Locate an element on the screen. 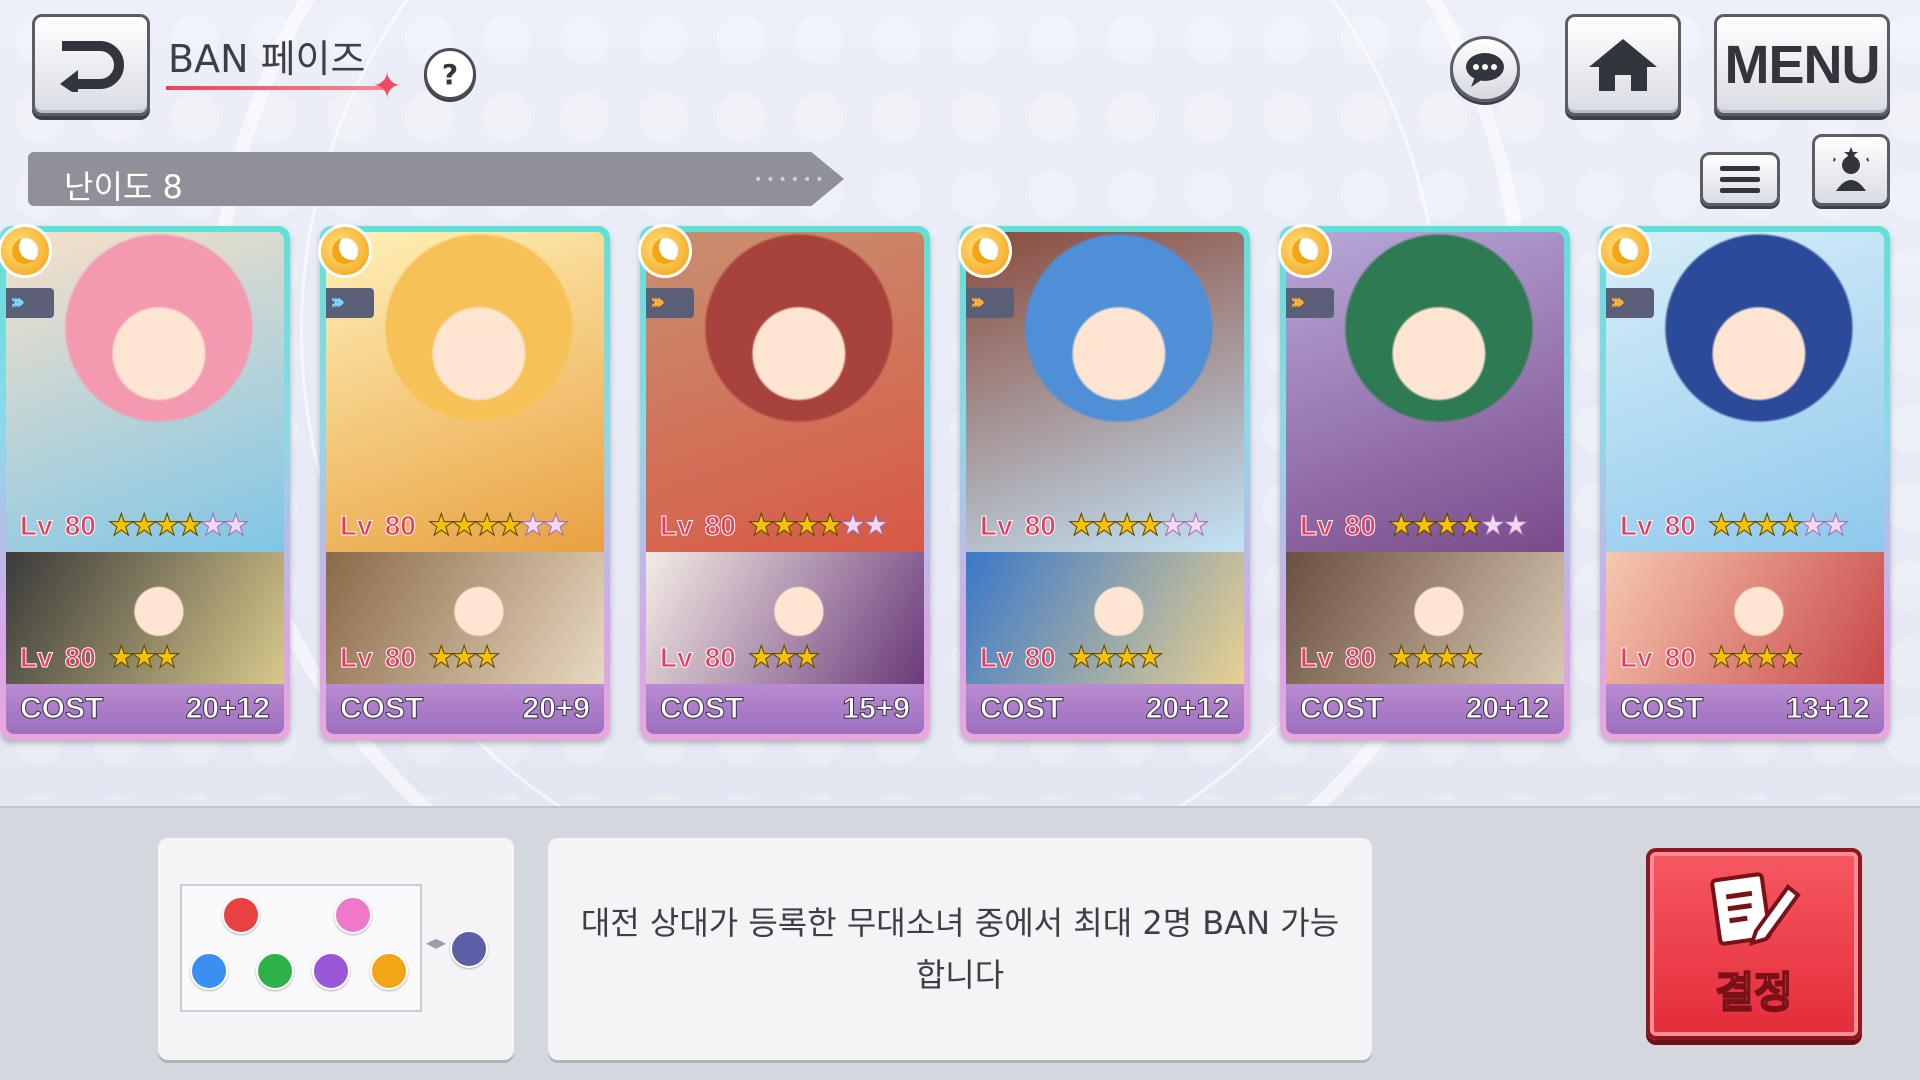 The image size is (1920, 1080). page-title: BAN 페이즈 is located at coordinates (267, 59).